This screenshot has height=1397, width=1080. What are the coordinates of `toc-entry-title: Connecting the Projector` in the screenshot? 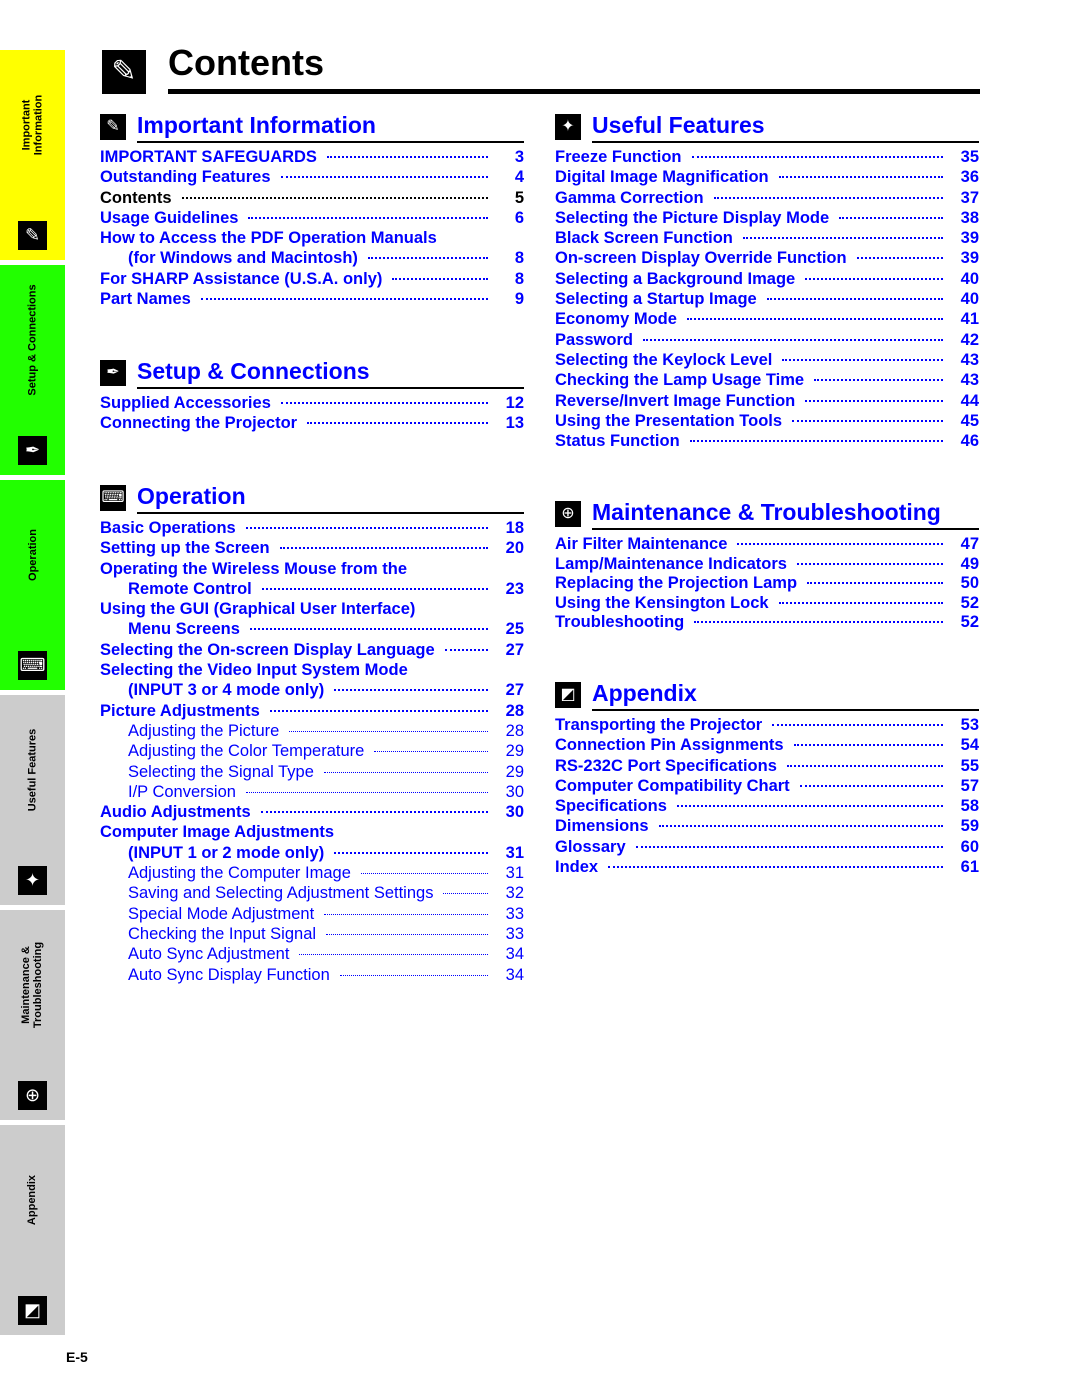 It's located at (199, 423).